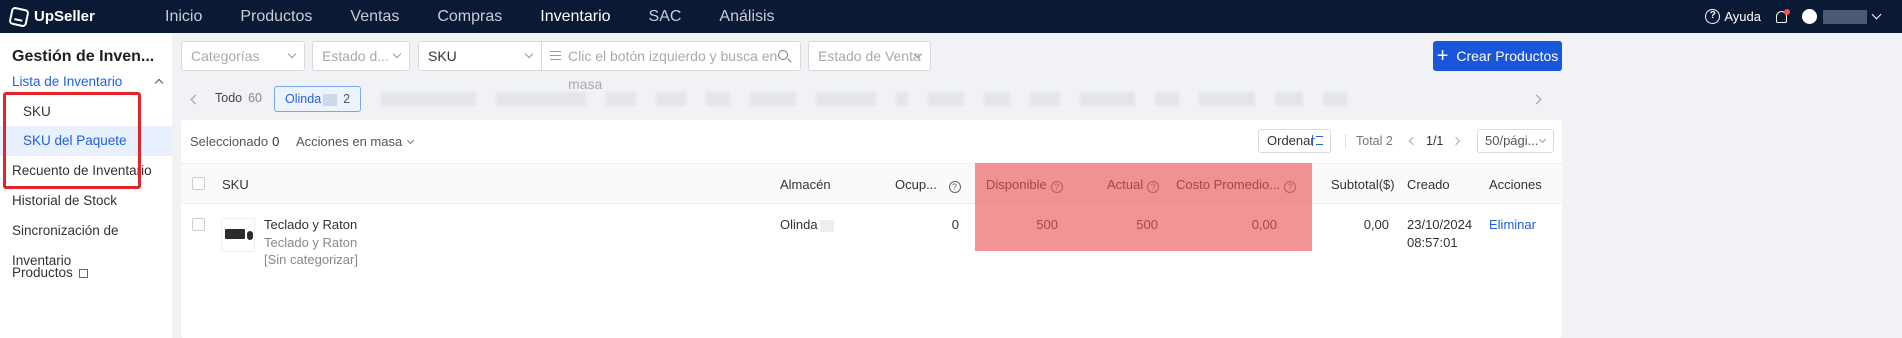 The height and width of the screenshot is (338, 1902). What do you see at coordinates (1456, 141) in the screenshot?
I see `next-page-icon` at bounding box center [1456, 141].